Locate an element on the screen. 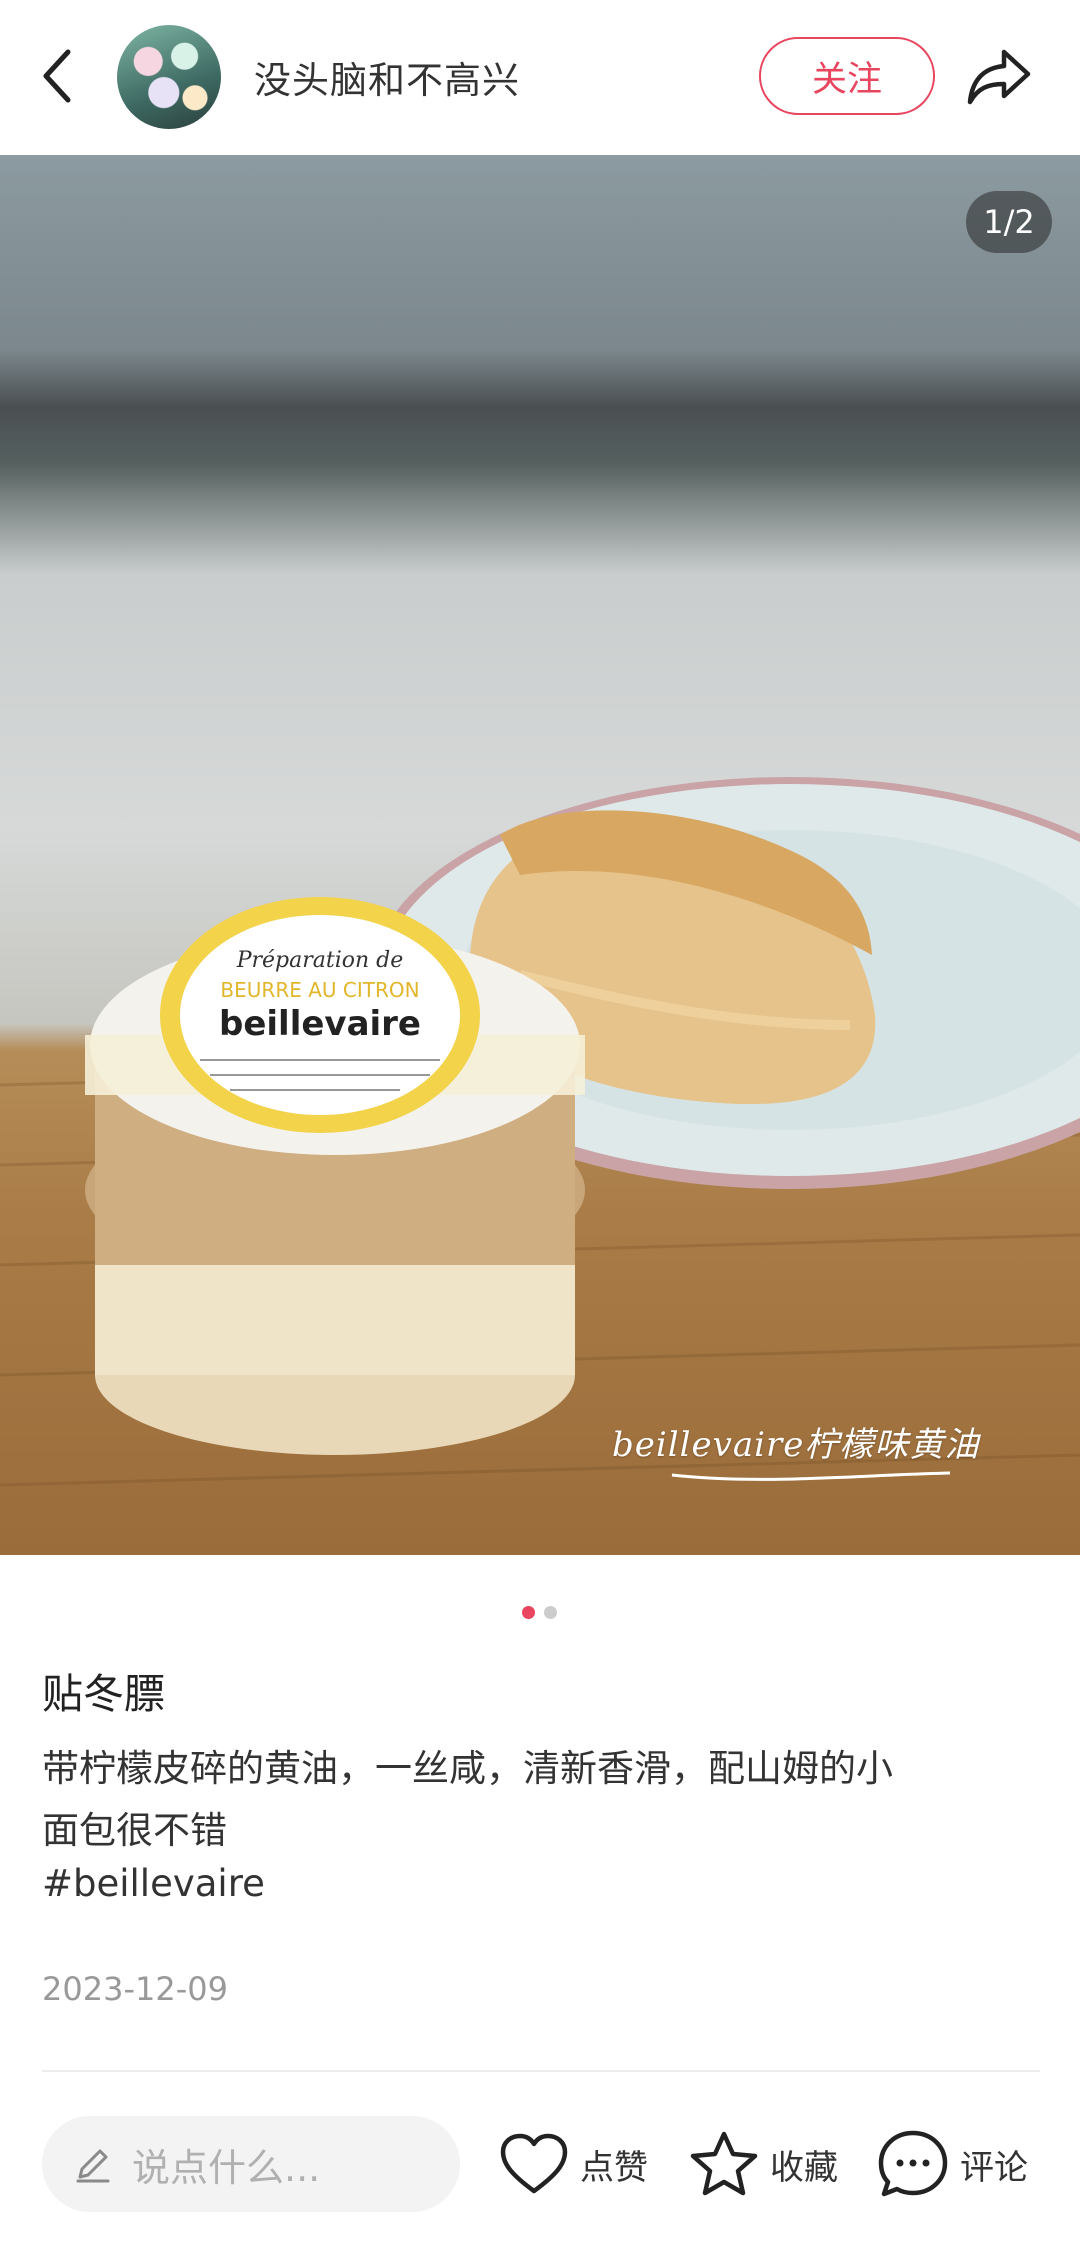 The height and width of the screenshot is (2258, 1080). author-name: 没头脑和不高兴 is located at coordinates (387, 77).